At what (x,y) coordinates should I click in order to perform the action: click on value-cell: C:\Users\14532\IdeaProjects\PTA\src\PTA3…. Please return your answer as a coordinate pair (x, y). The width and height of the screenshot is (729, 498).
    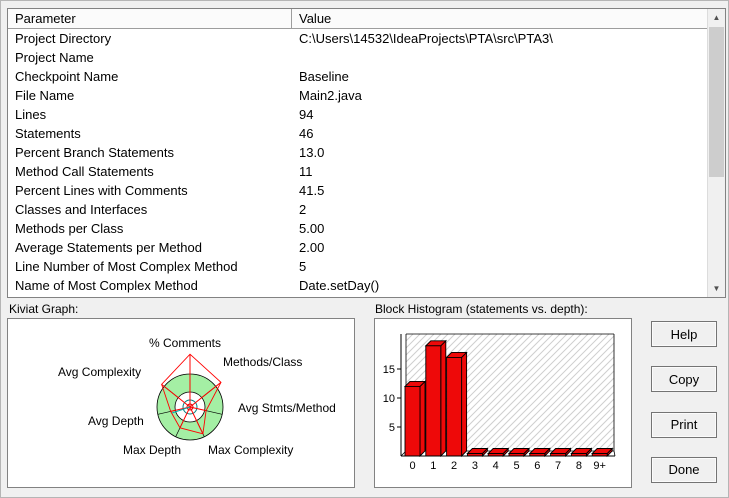
    Looking at the image, I should click on (426, 38).